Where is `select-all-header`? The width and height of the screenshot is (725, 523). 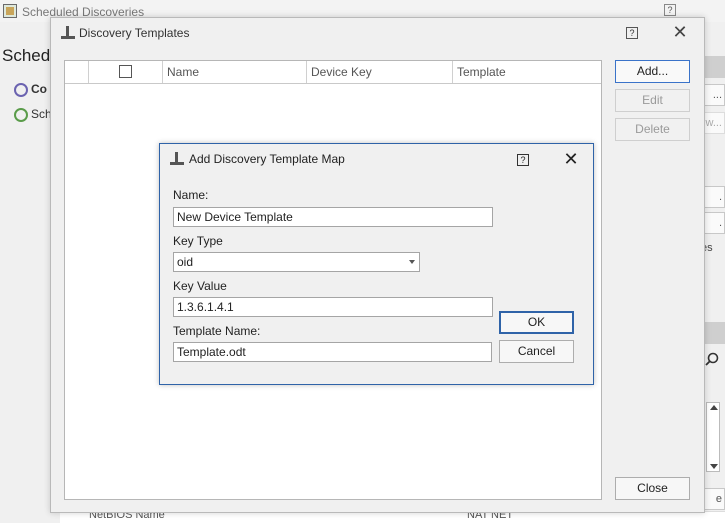 select-all-header is located at coordinates (126, 72).